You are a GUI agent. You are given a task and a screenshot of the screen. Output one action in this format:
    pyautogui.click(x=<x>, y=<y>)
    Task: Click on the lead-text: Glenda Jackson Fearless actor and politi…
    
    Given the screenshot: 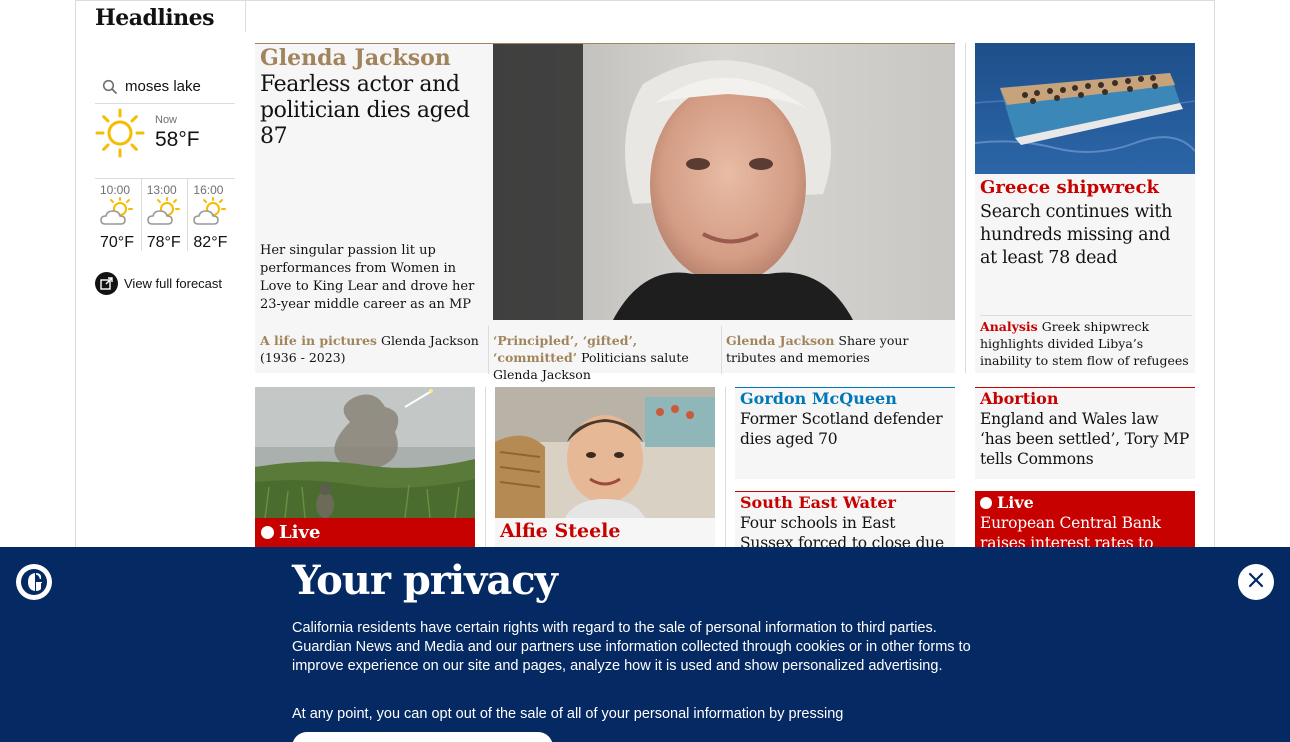 What is the action you would take?
    pyautogui.click(x=374, y=97)
    